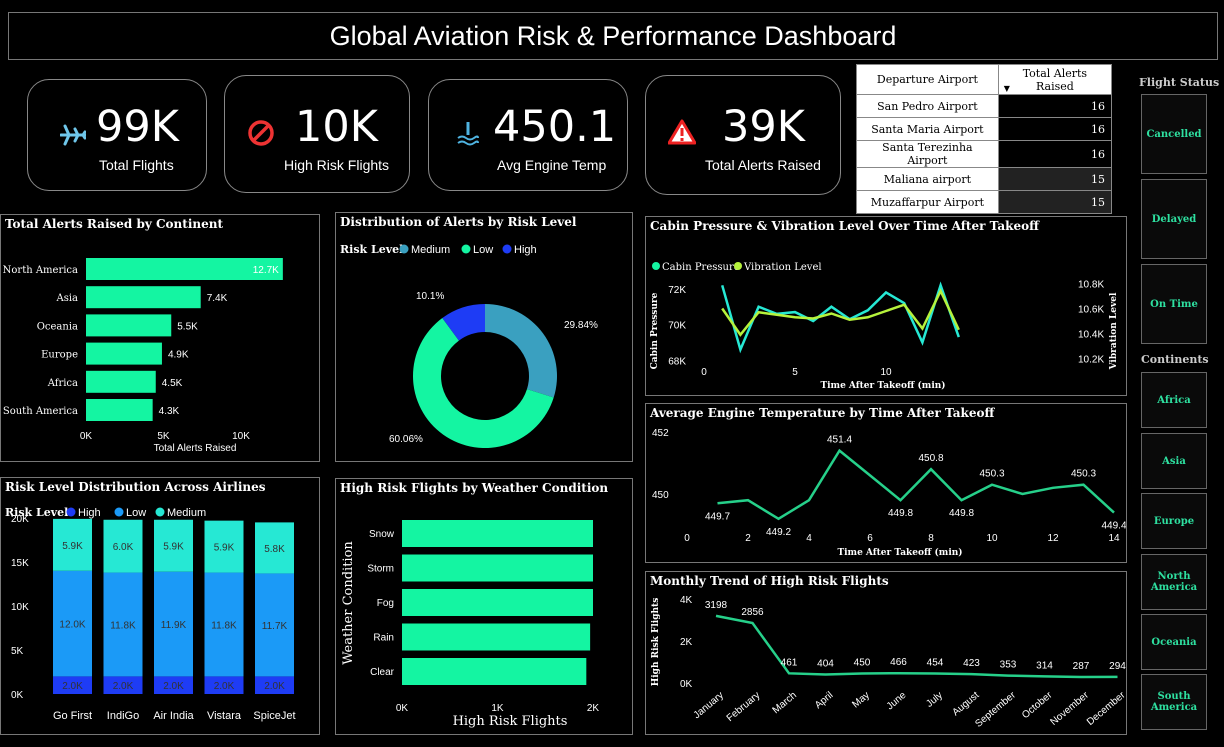 The image size is (1224, 747). What do you see at coordinates (40, 270) in the screenshot?
I see `category-label: North America` at bounding box center [40, 270].